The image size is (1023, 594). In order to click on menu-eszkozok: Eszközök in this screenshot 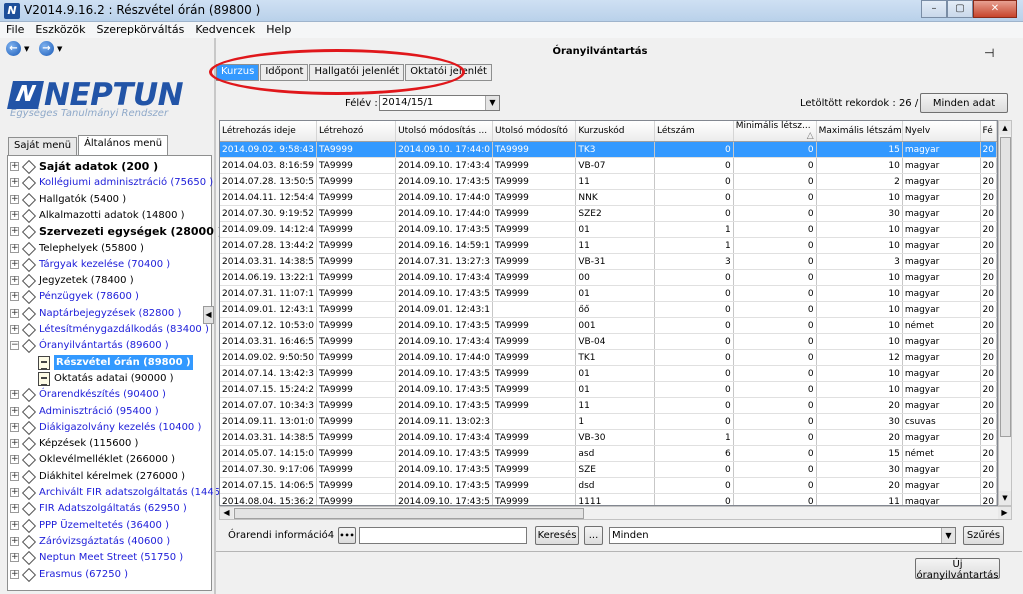, I will do `click(59, 29)`.